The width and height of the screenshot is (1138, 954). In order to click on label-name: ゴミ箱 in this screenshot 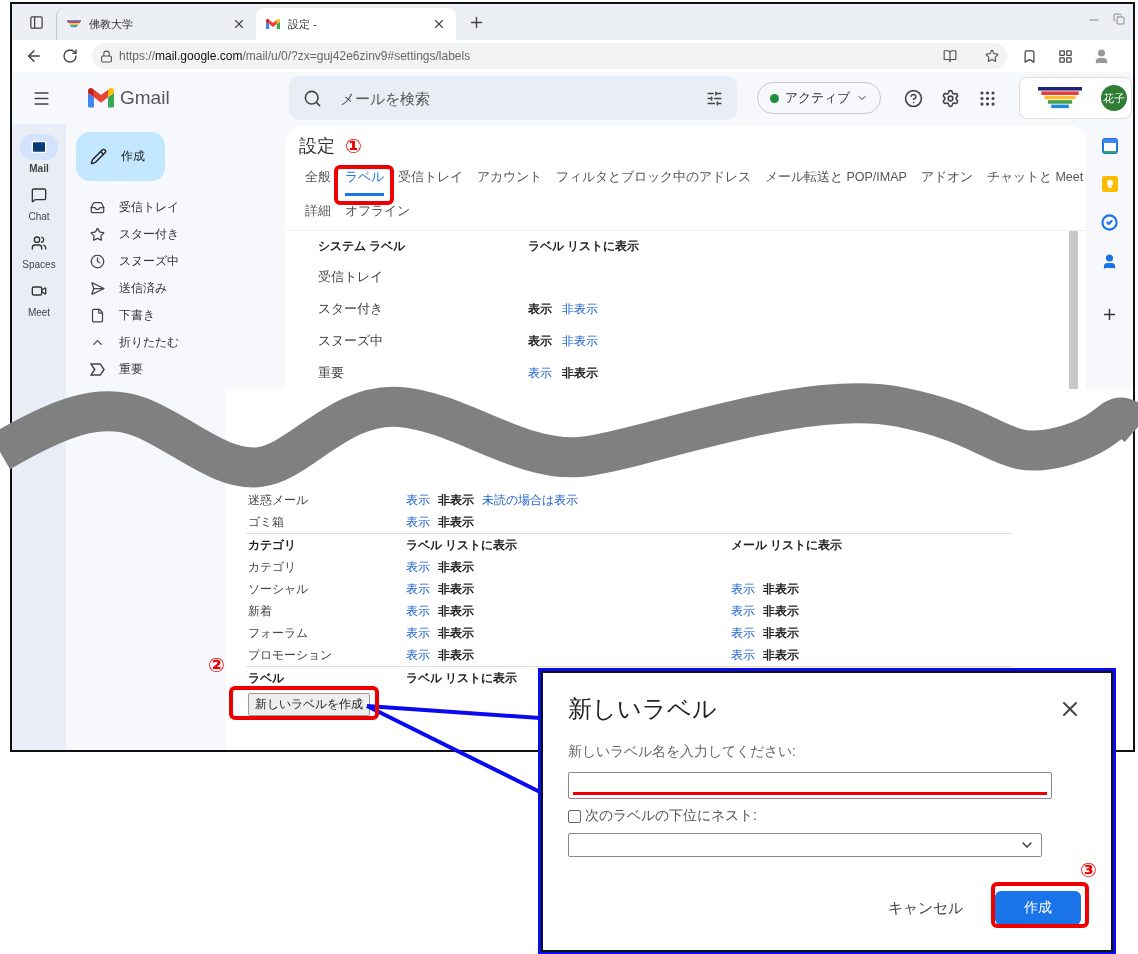, I will do `click(266, 522)`.